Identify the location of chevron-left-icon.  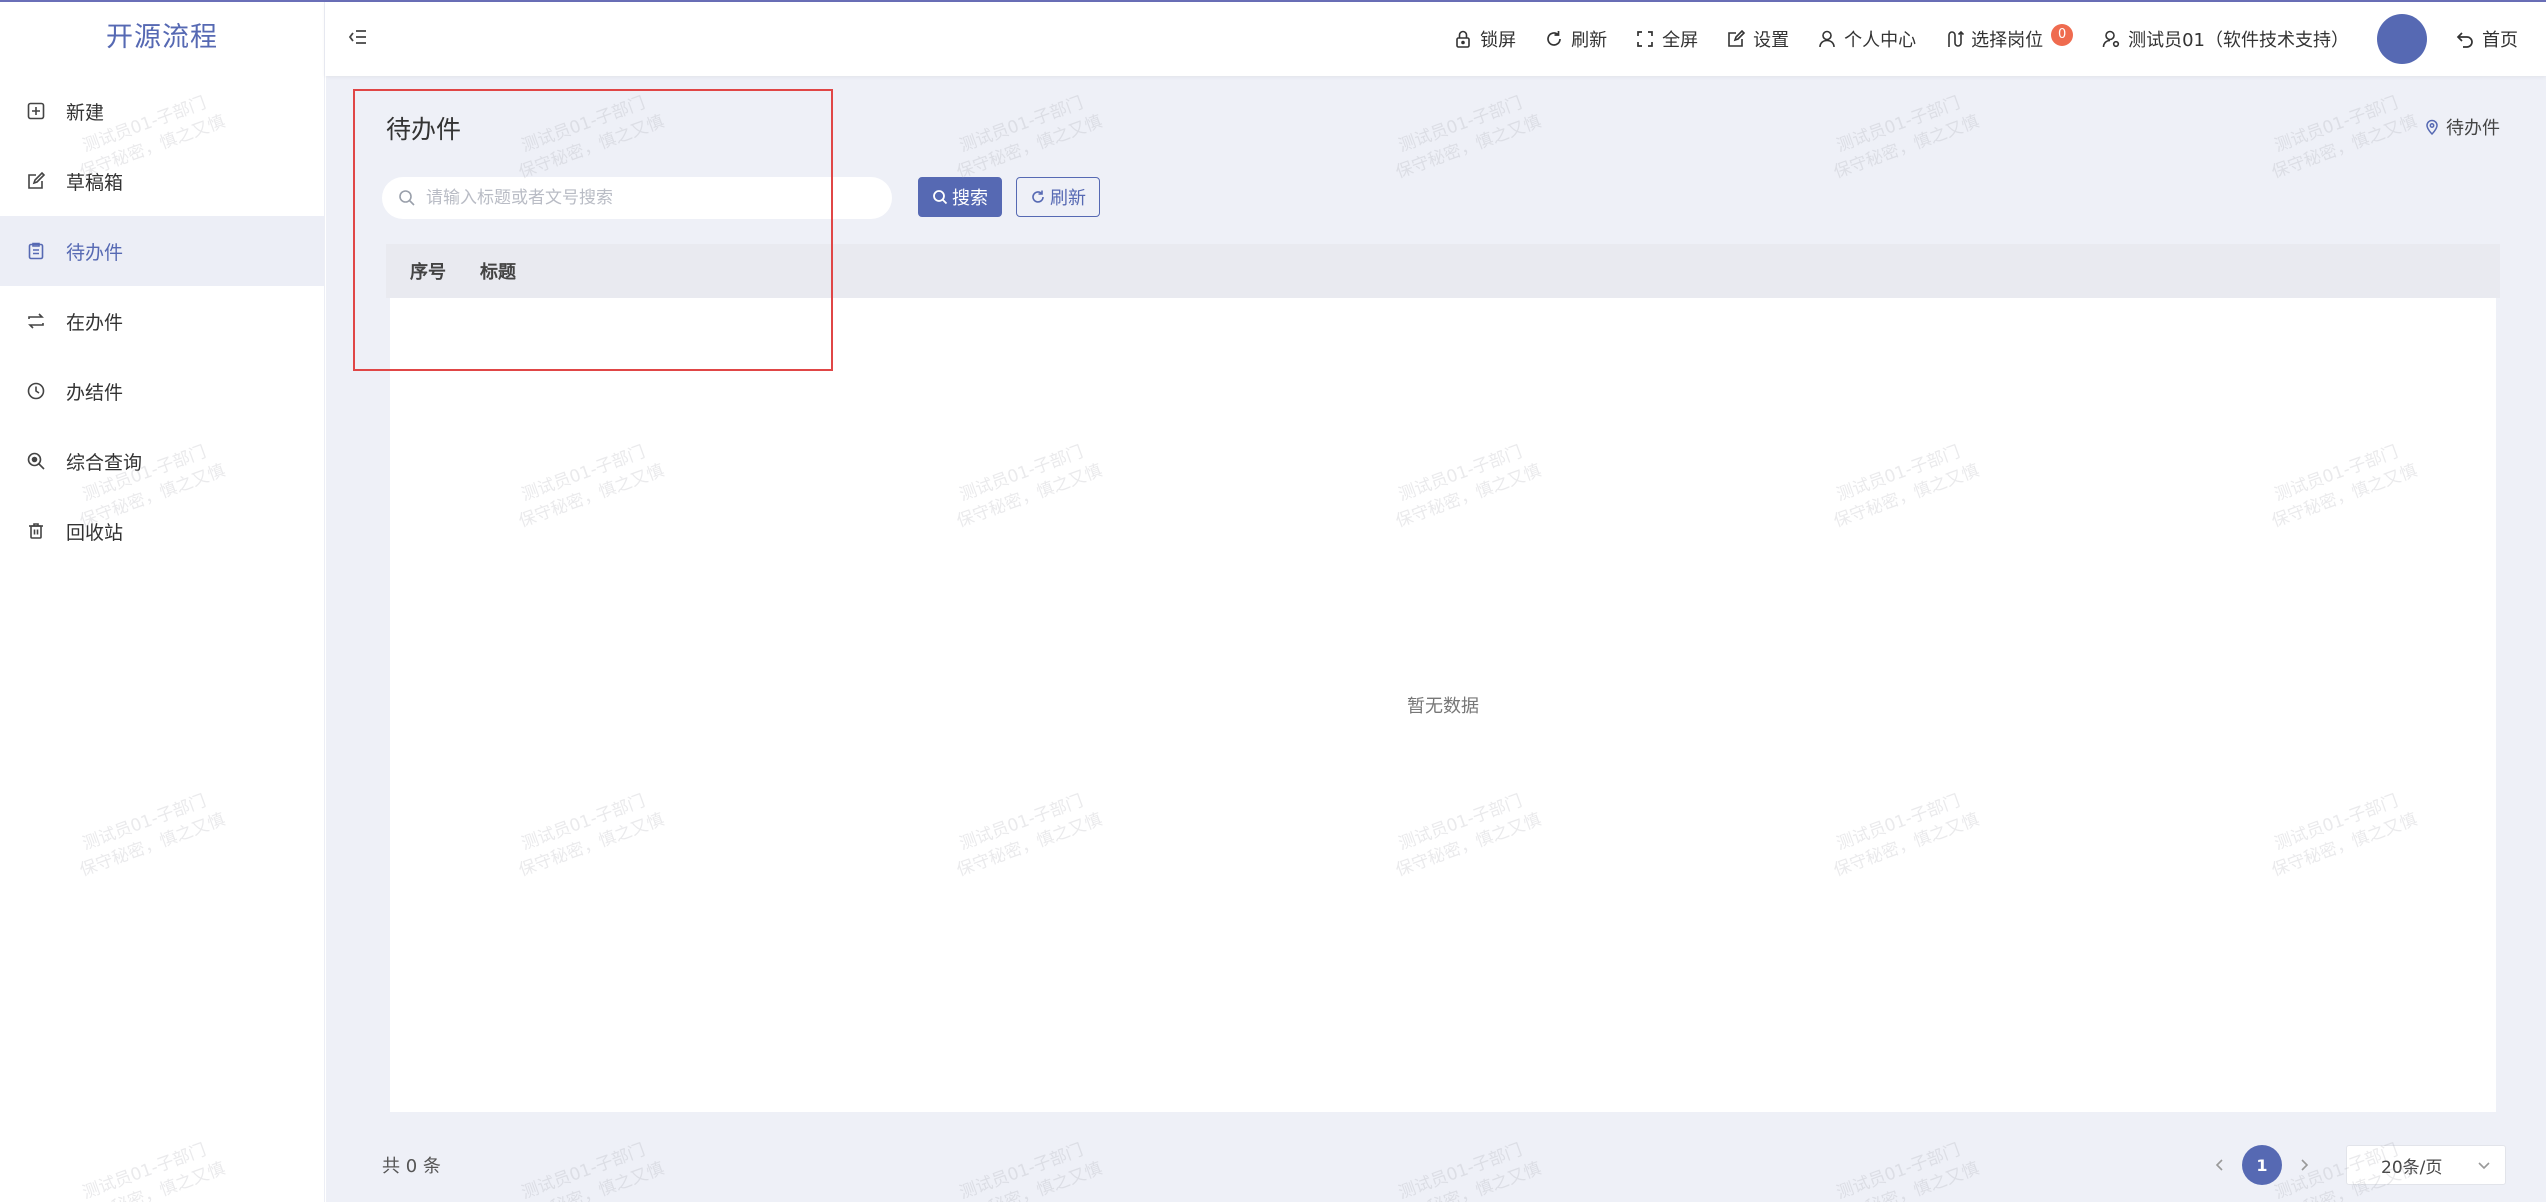
(2219, 1165).